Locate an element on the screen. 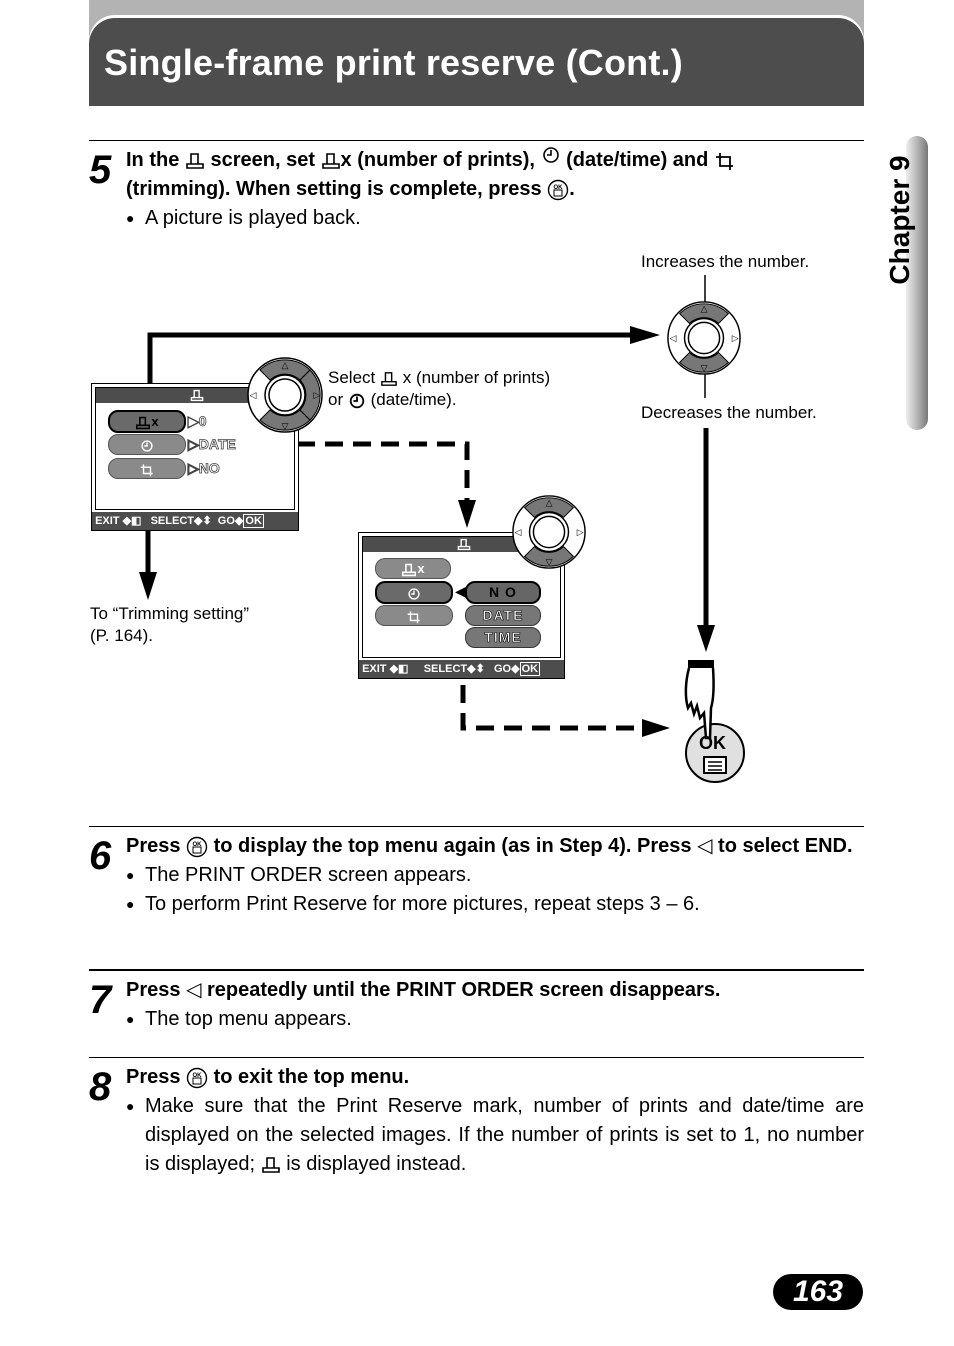 This screenshot has width=954, height=1346. option-time: TIME is located at coordinates (503, 637).